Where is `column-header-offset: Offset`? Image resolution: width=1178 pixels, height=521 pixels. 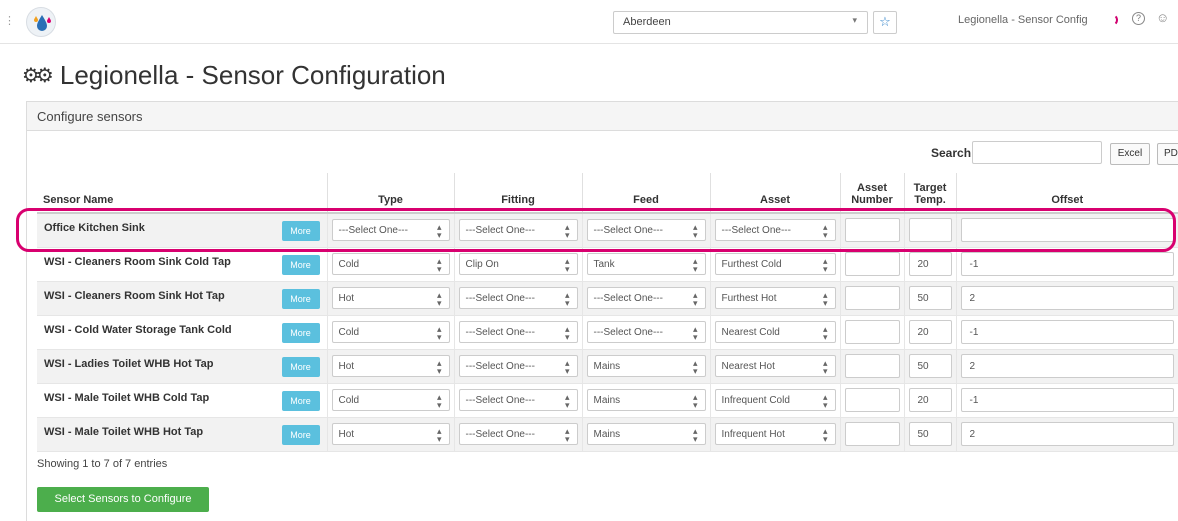 column-header-offset: Offset is located at coordinates (1066, 193).